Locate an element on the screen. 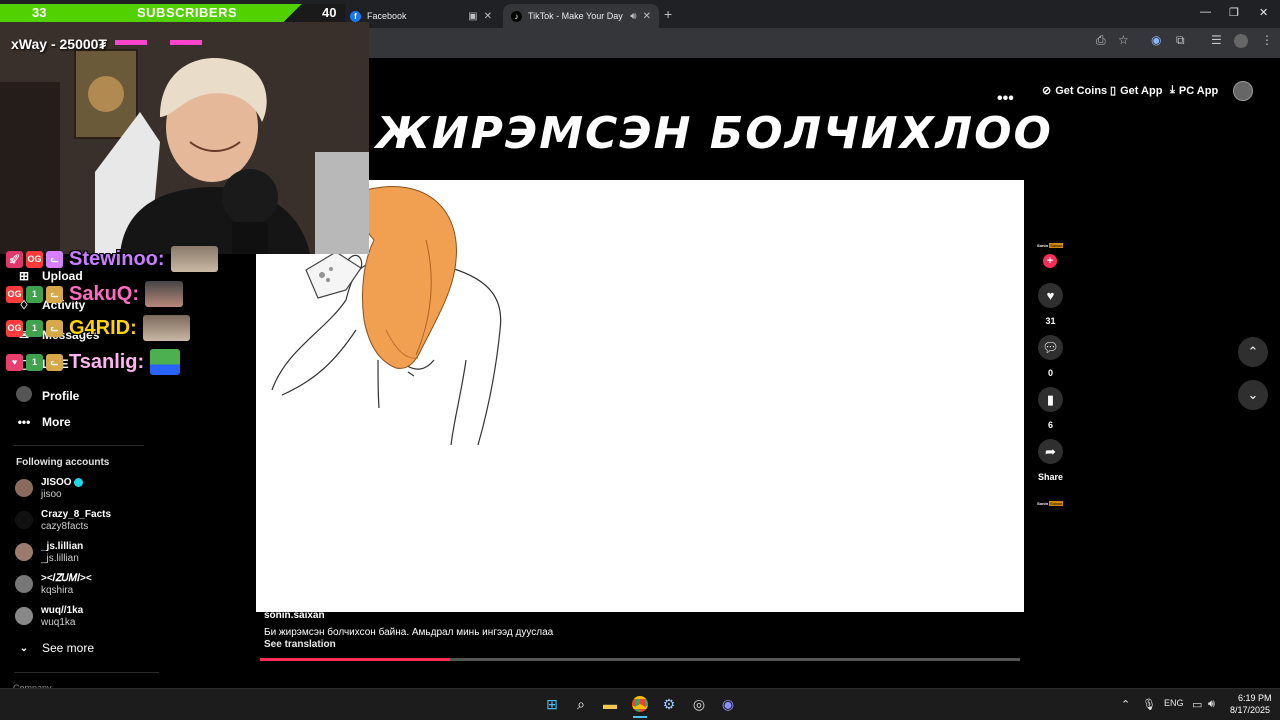 This screenshot has width=1280, height=720. install-app-icon: ⎙ is located at coordinates (1101, 40).